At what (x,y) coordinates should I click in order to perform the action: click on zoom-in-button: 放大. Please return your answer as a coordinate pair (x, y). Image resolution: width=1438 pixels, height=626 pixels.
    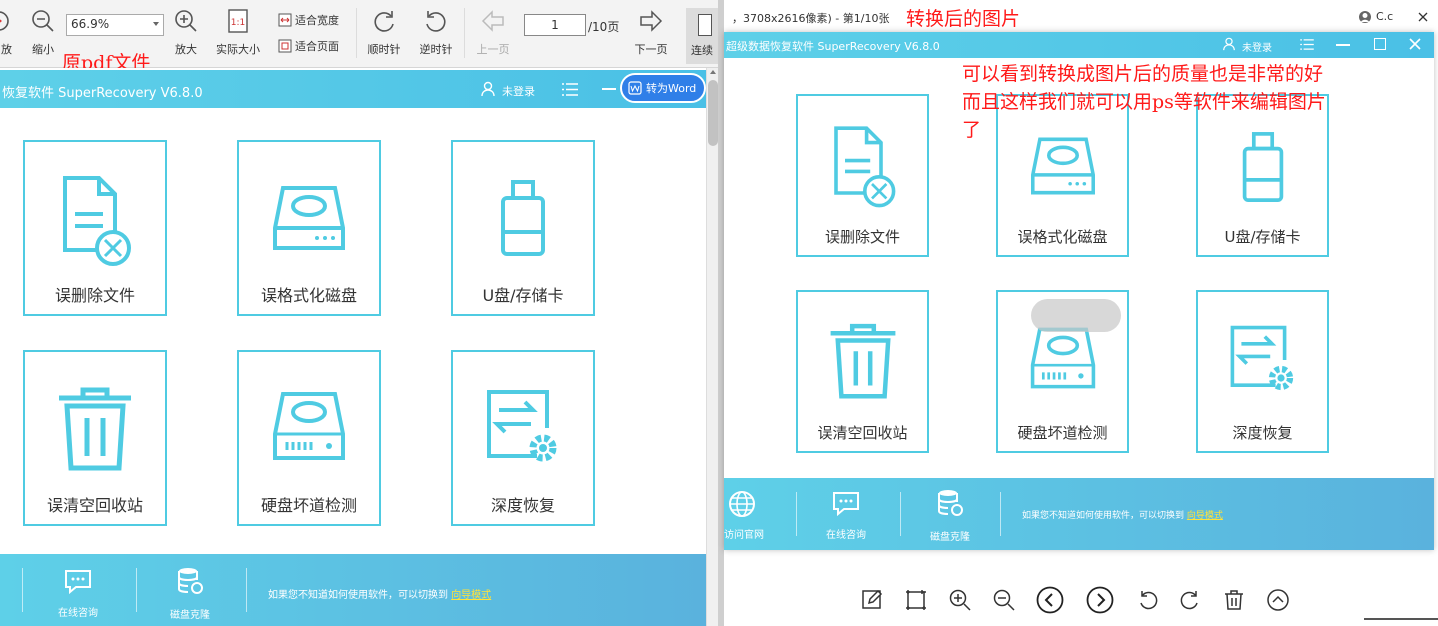
    Looking at the image, I should click on (186, 31).